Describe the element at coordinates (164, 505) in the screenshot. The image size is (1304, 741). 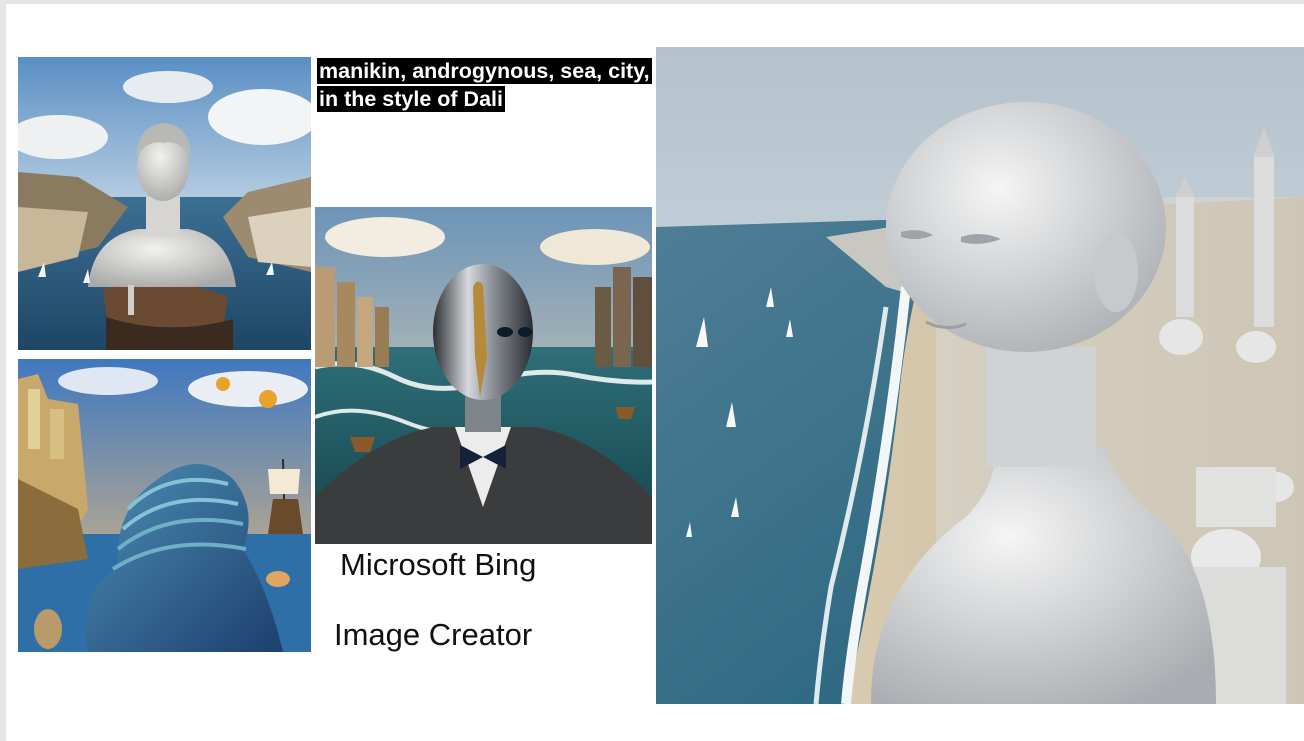
I see `image-surreal-blue-figure` at that location.